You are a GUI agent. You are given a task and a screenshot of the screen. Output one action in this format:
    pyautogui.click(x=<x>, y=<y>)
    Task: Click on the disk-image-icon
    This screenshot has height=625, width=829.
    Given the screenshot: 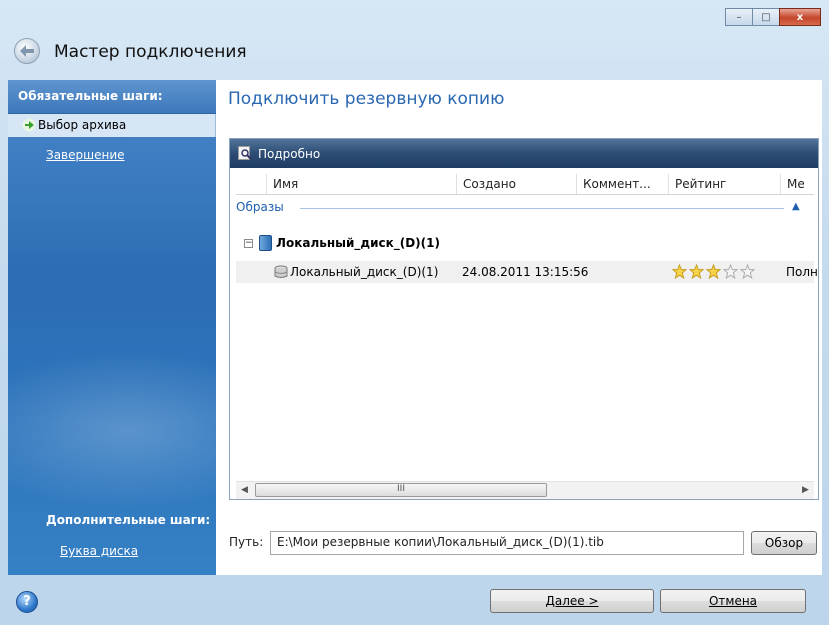 What is the action you would take?
    pyautogui.click(x=281, y=271)
    